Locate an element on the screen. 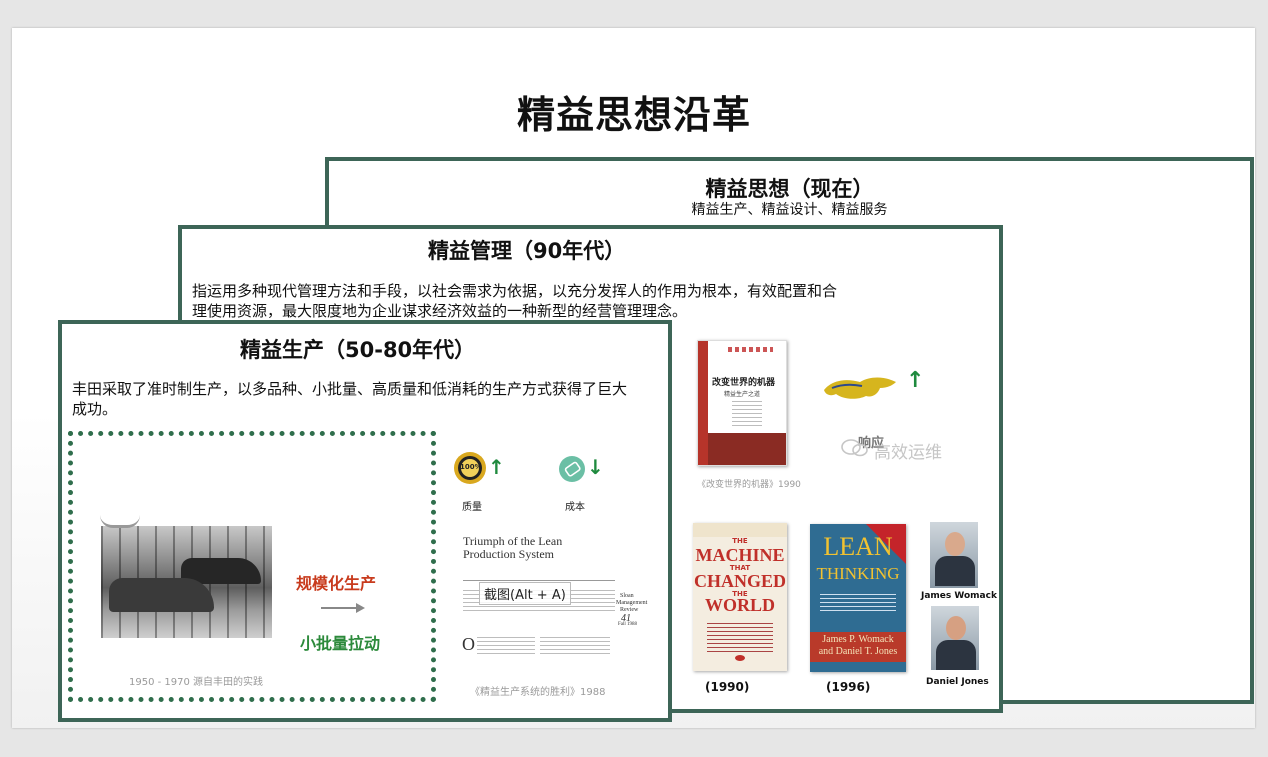 The width and height of the screenshot is (1268, 757). quality-label: 质量 is located at coordinates (472, 507).